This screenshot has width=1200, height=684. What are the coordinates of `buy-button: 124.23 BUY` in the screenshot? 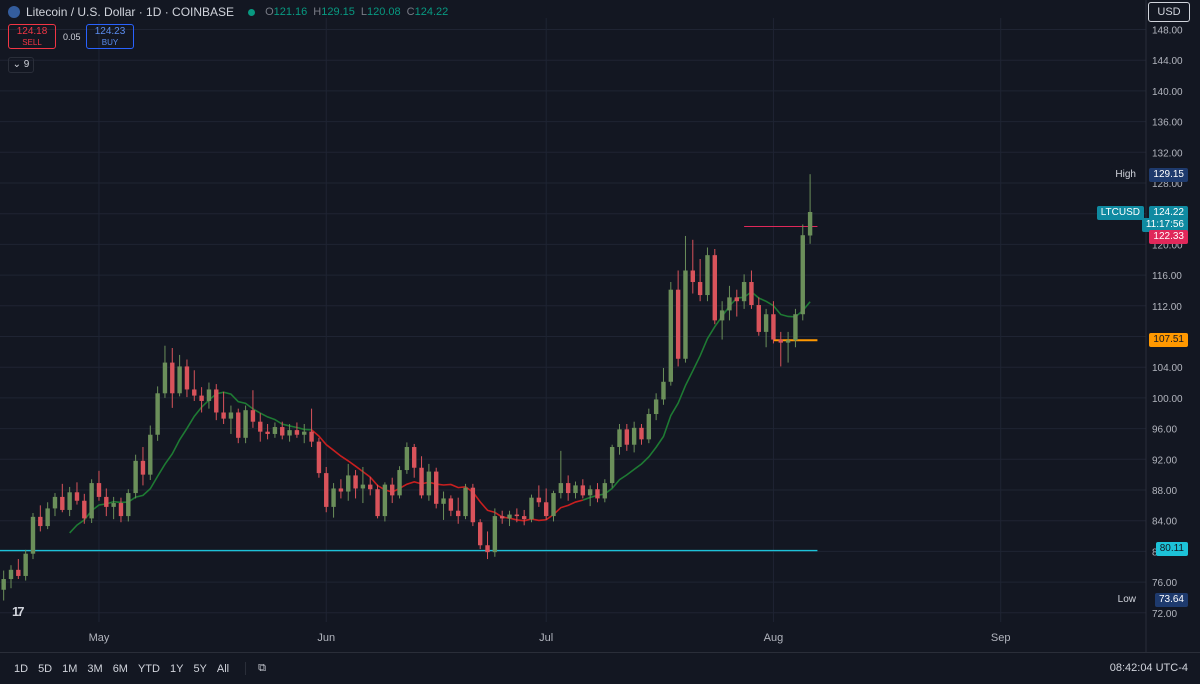 It's located at (110, 36).